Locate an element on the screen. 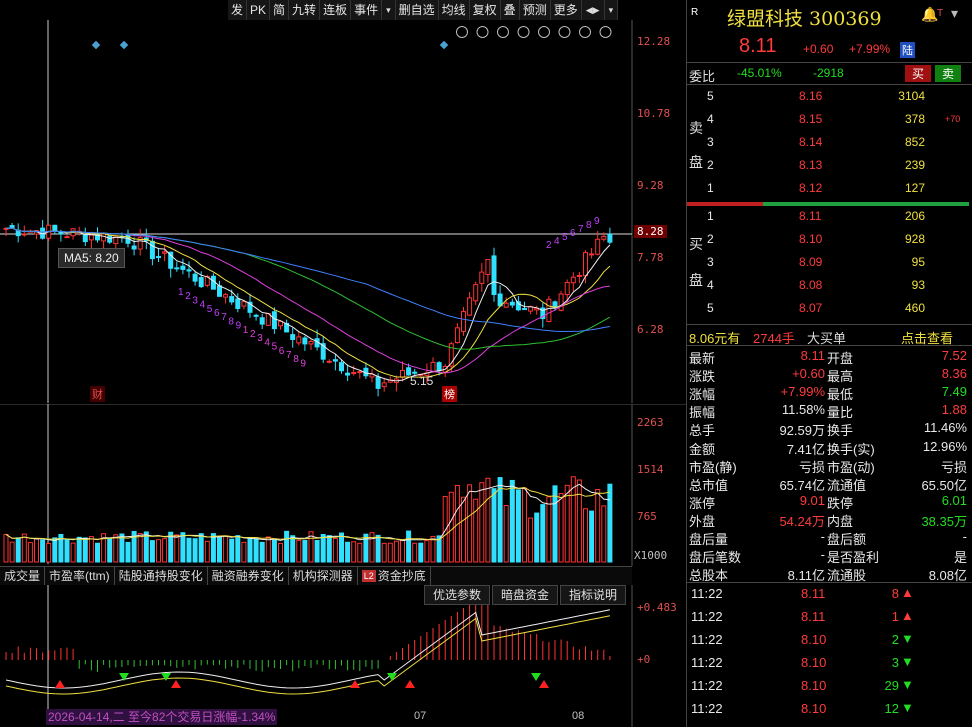  toolbar-item-1: PK is located at coordinates (259, 10).